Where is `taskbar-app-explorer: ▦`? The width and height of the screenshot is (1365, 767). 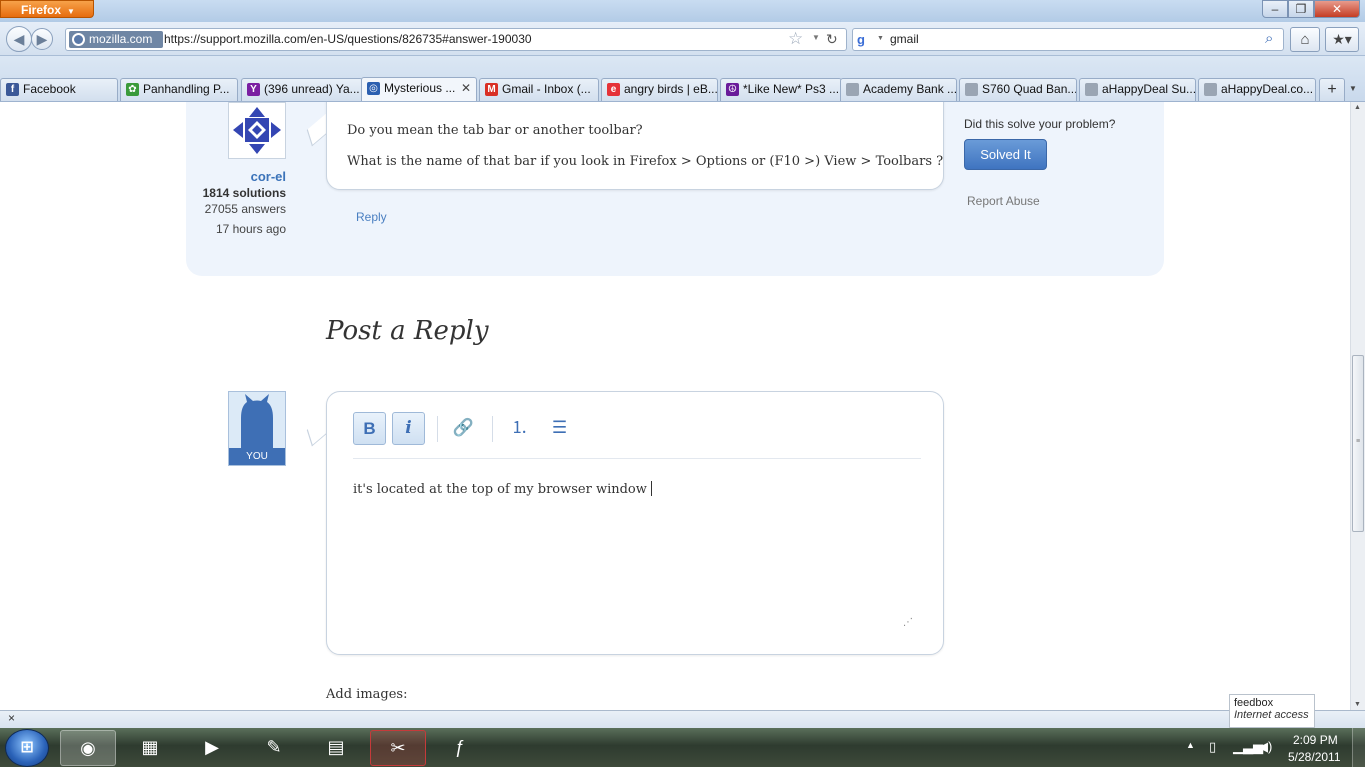 taskbar-app-explorer: ▦ is located at coordinates (150, 748).